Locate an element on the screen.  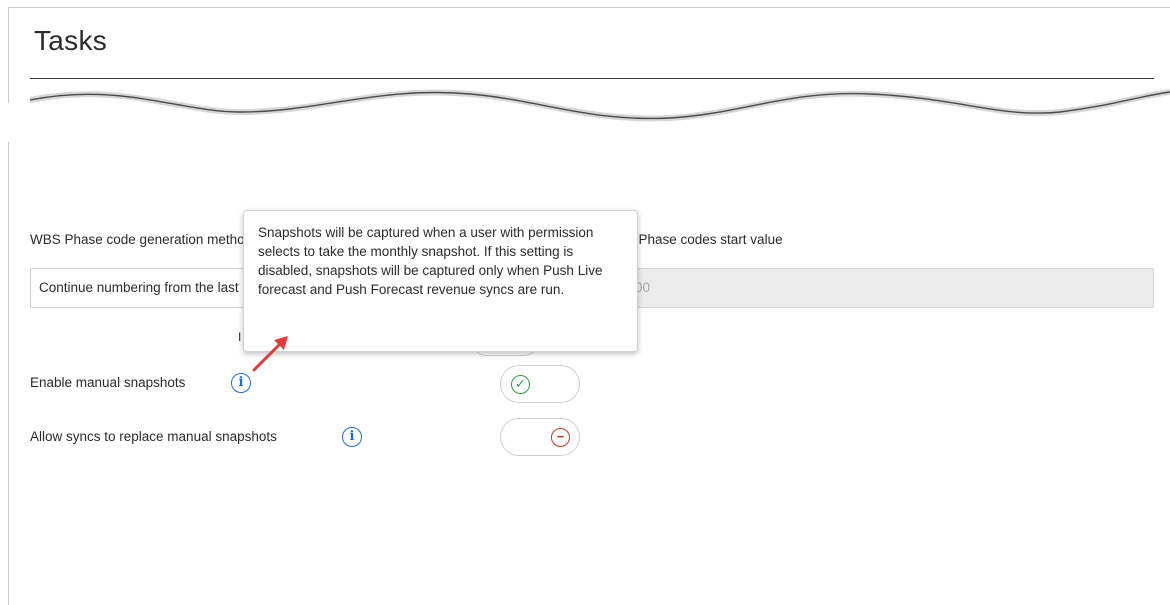
page-title: Tasks is located at coordinates (71, 40).